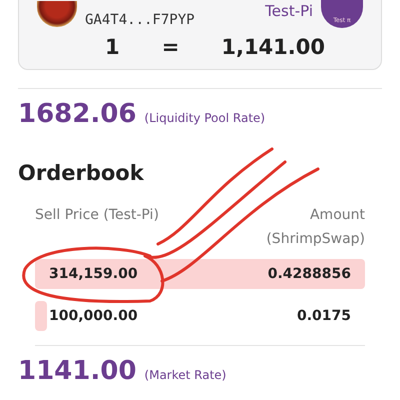  I want to click on asset-name: Test-Pi, so click(289, 11).